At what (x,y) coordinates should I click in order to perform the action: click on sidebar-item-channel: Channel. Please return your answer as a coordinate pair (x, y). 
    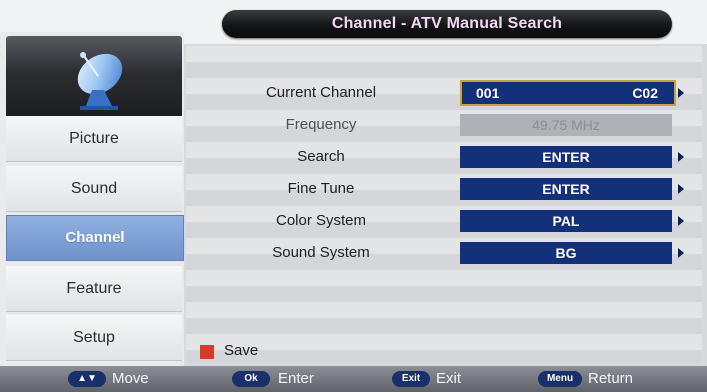
    Looking at the image, I should click on (95, 238).